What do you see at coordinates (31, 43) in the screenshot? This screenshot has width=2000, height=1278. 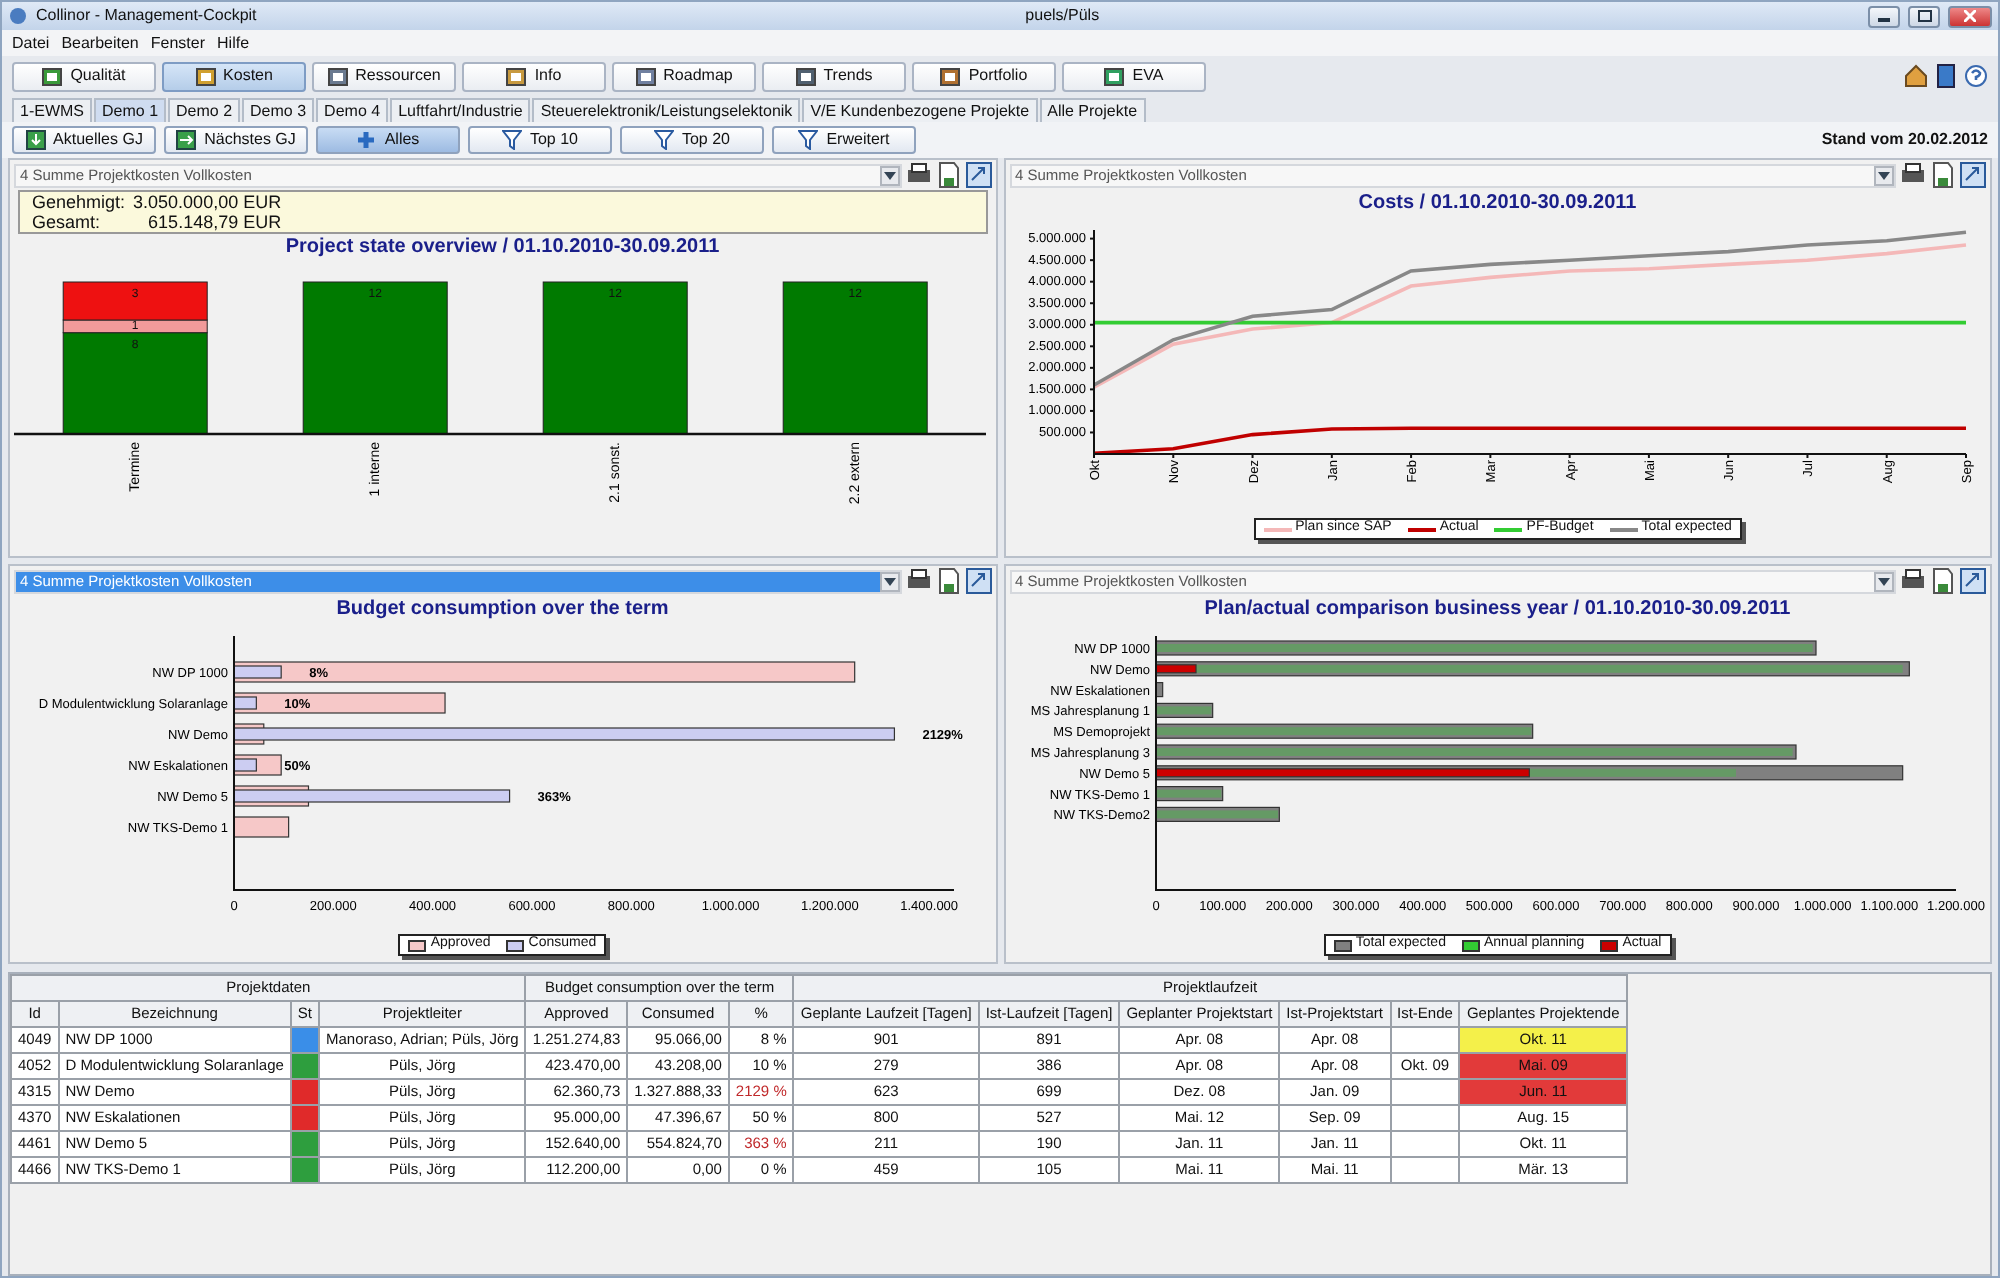 I see `menu-item: Datei` at bounding box center [31, 43].